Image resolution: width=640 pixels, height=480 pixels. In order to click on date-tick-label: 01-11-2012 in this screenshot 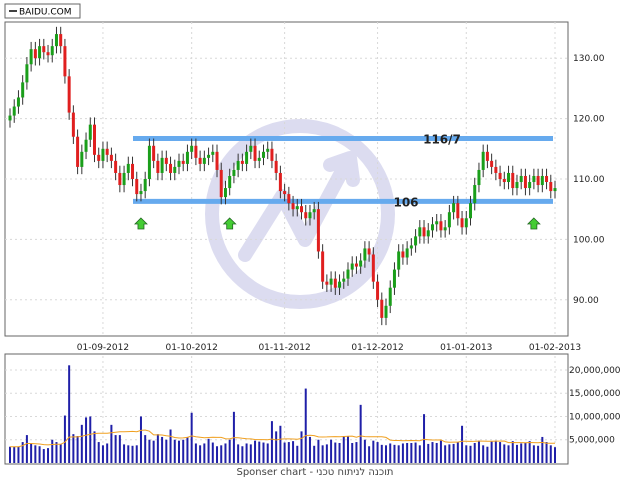, I will do `click(284, 348)`.